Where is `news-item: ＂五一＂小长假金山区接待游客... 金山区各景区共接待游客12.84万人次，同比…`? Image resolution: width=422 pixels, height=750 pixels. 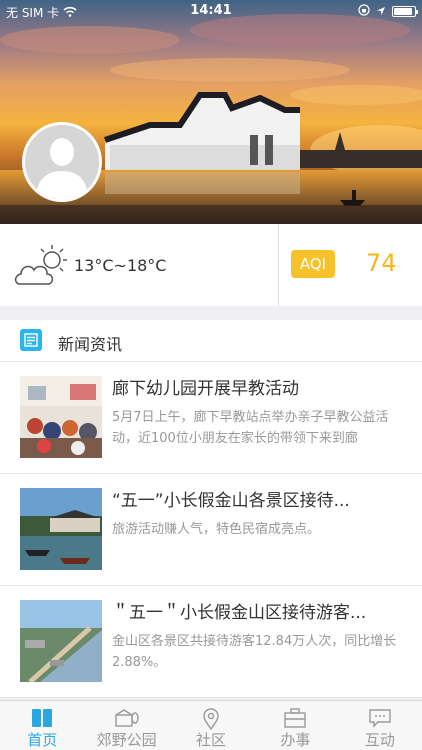 news-item: ＂五一＂小长假金山区接待游客... 金山区各景区共接待游客12.84万人次，同比… is located at coordinates (211, 642).